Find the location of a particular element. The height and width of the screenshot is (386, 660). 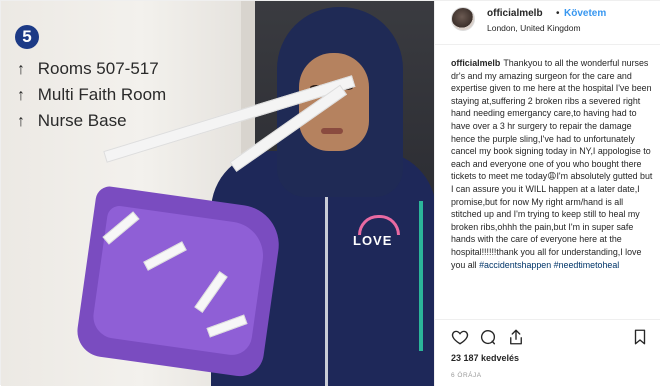

sign-row-label: Multi Faith Room is located at coordinates (102, 94).